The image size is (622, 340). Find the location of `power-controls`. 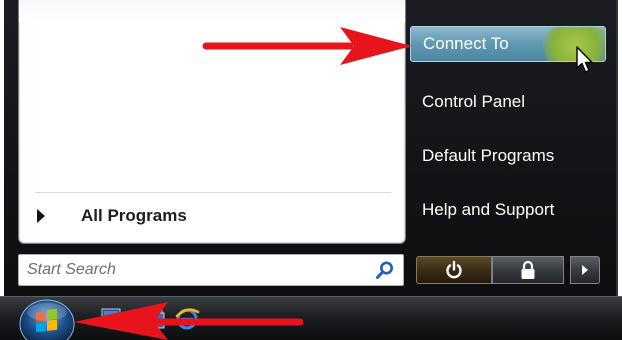

power-controls is located at coordinates (508, 269).